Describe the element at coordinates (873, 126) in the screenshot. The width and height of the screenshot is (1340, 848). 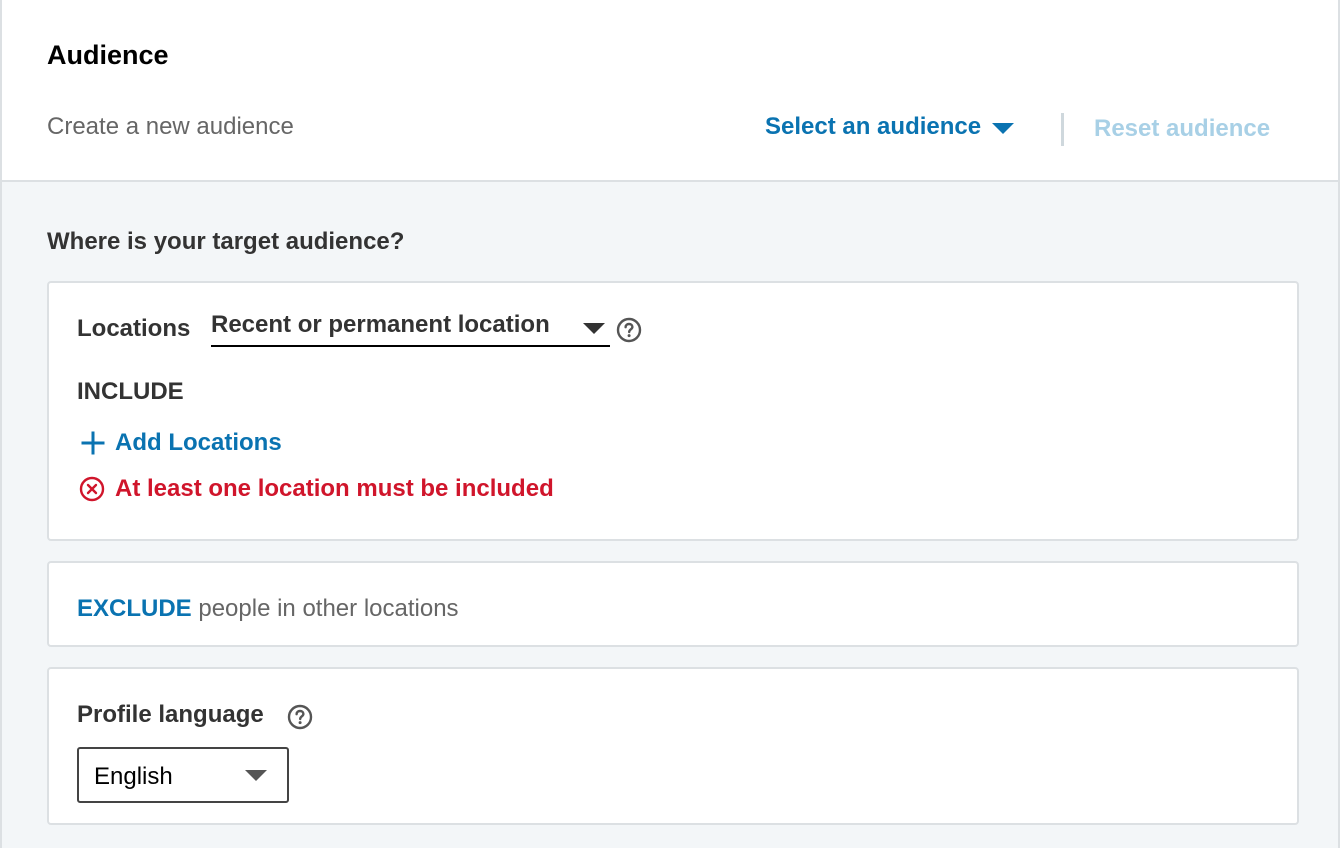
I see `select-audience-label: Select an audience` at that location.